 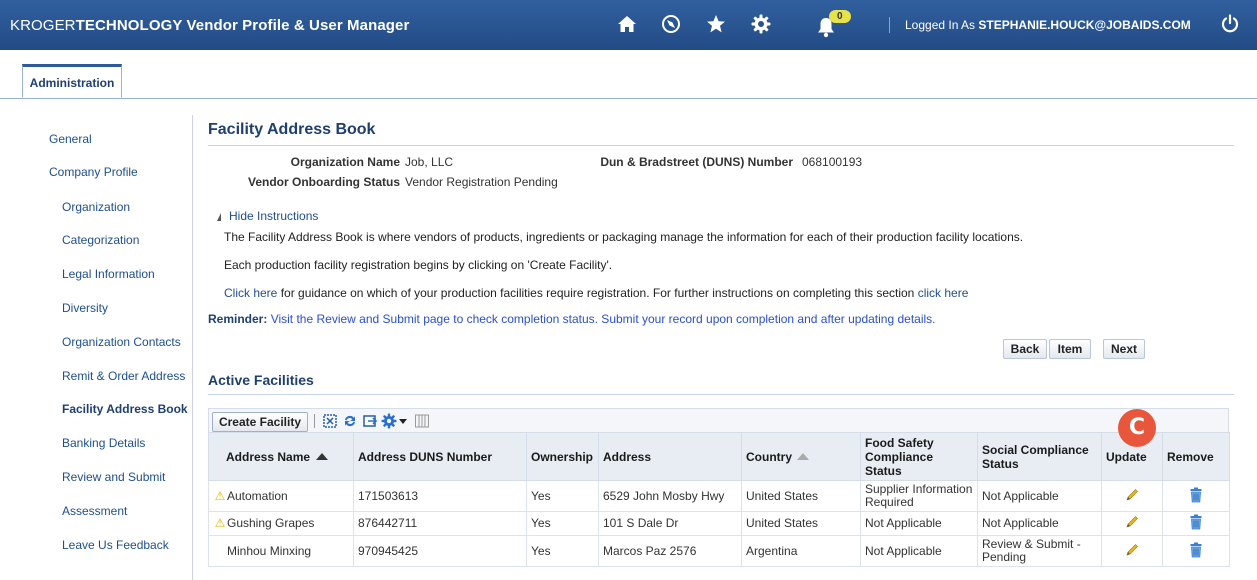 I want to click on reminder-label: Reminder:, so click(x=238, y=319).